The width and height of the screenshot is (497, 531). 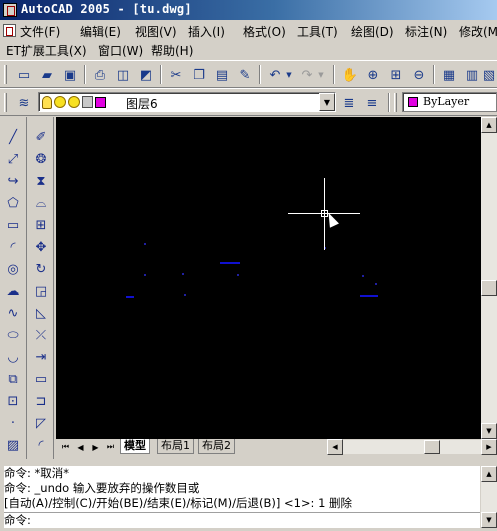 What do you see at coordinates (41, 401) in the screenshot?
I see `join-icon: ⊐` at bounding box center [41, 401].